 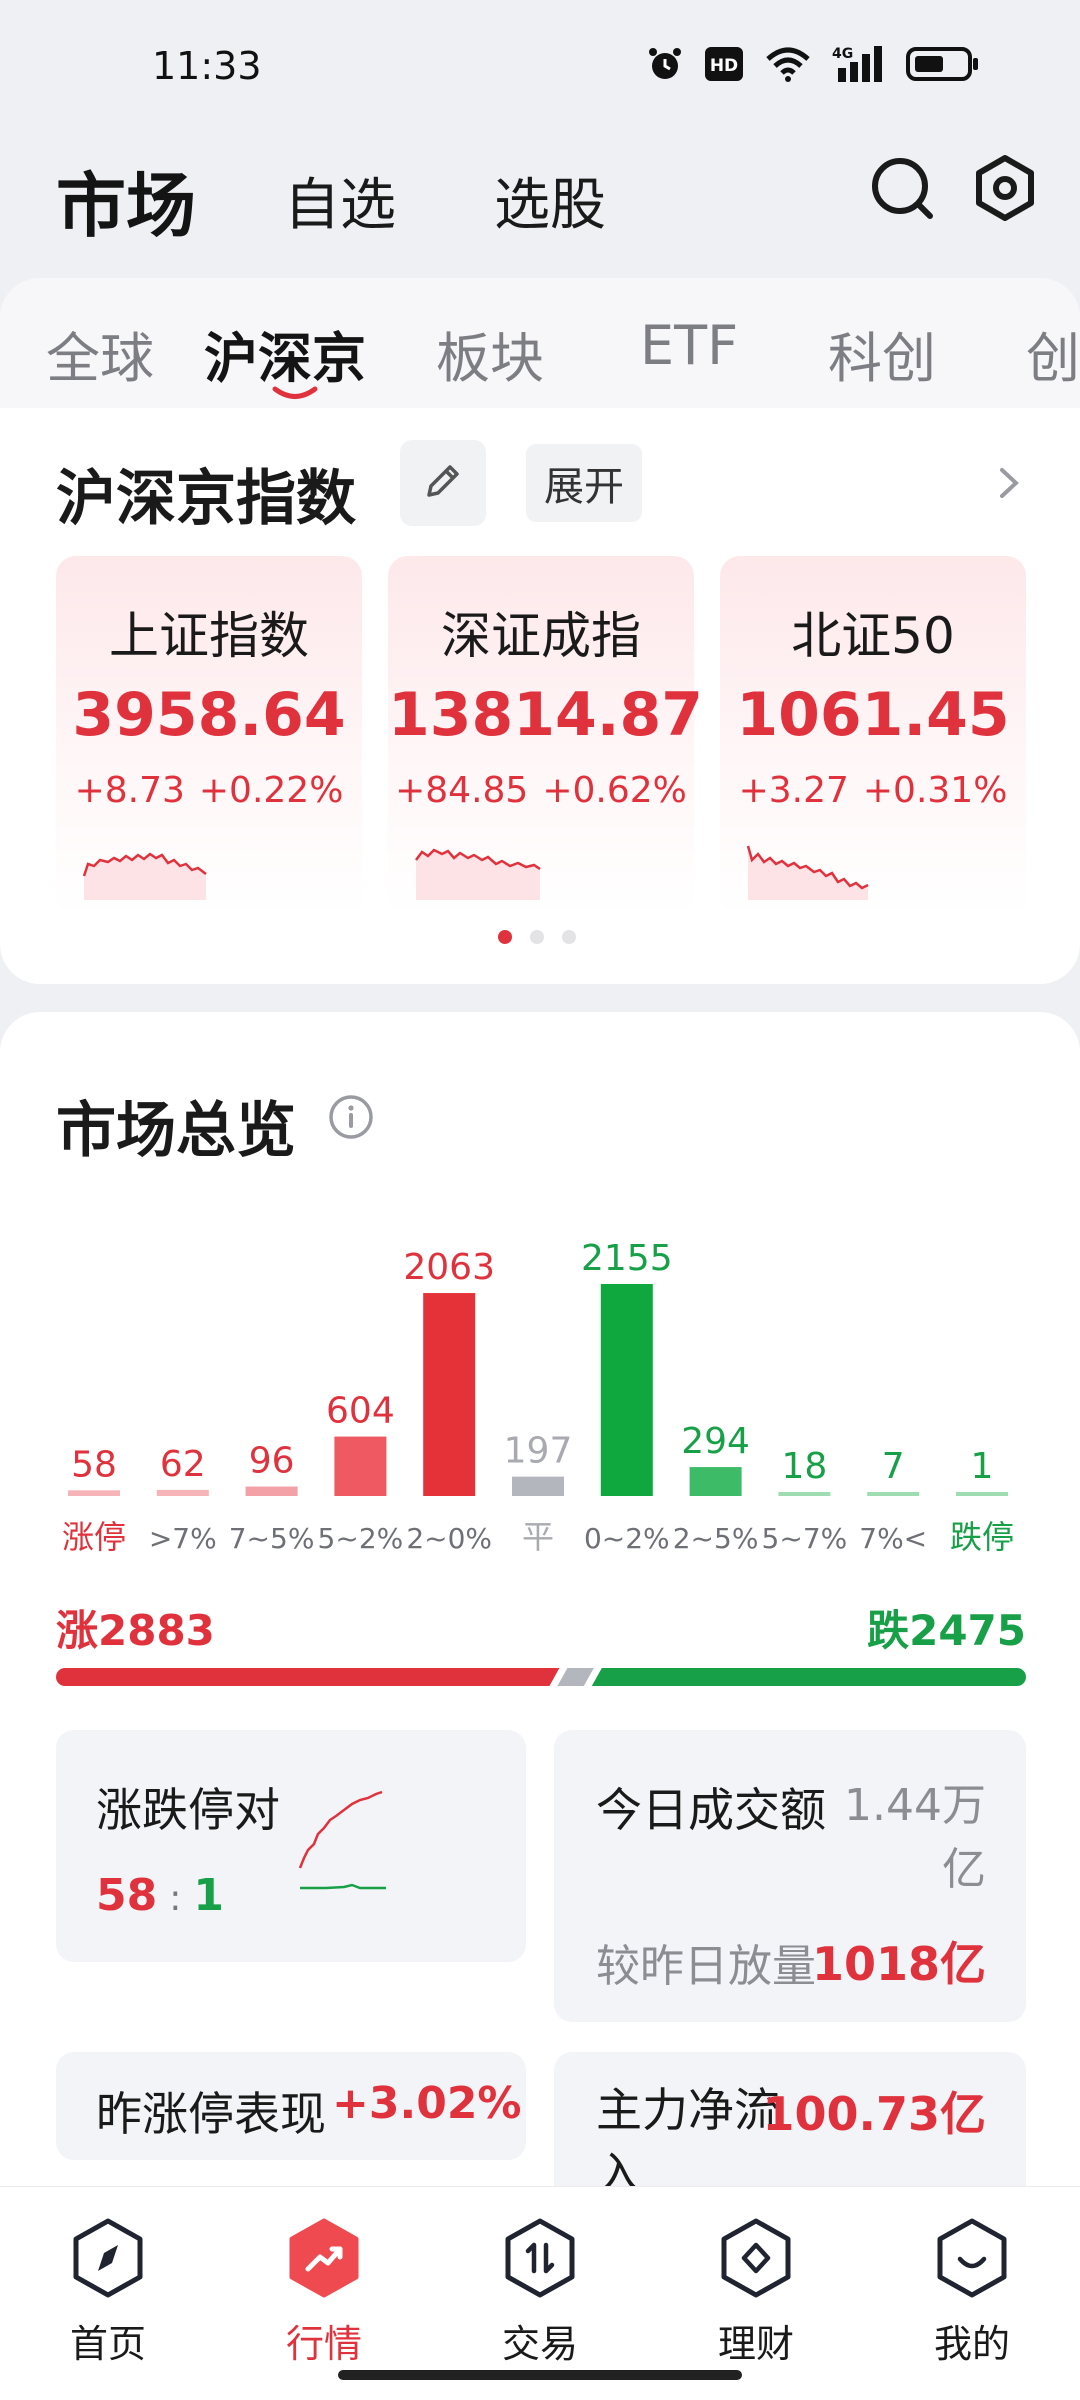 I want to click on battery-icon, so click(x=943, y=64).